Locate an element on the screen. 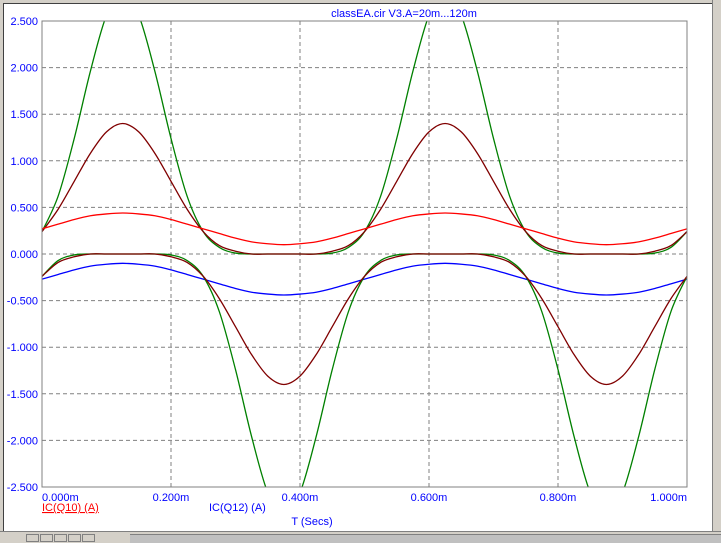 The image size is (721, 543). legend-ic-q10: IC(Q10) (A) is located at coordinates (70, 508).